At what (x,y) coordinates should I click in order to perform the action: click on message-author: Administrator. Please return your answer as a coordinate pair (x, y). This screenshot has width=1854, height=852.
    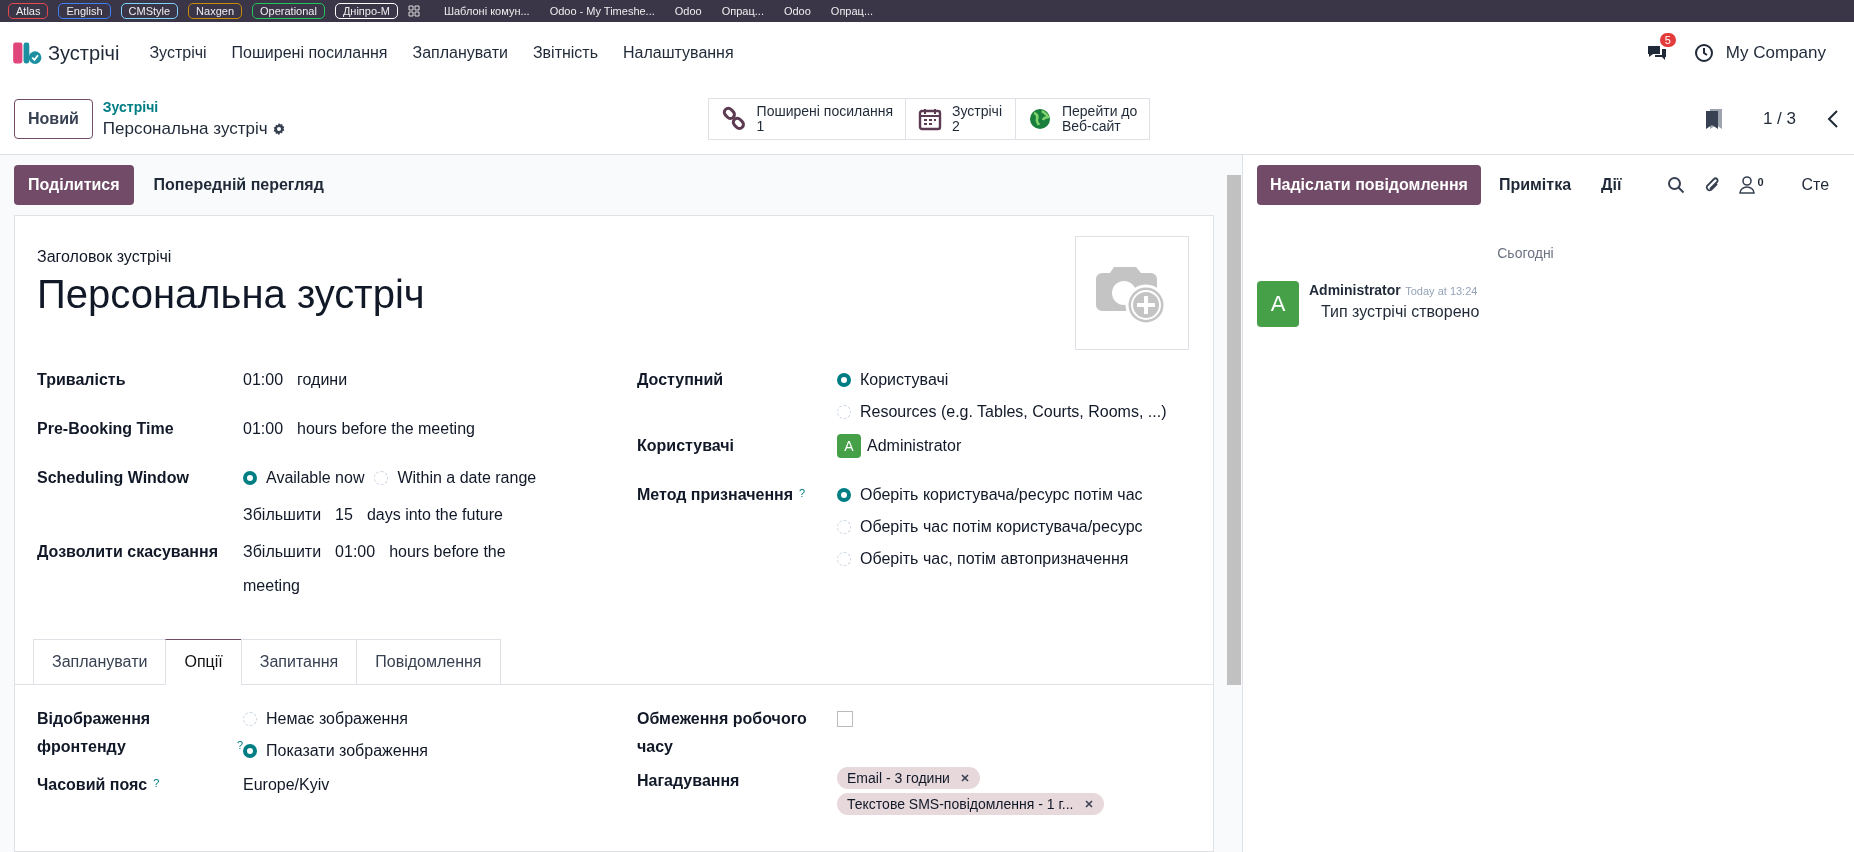
    Looking at the image, I should click on (1355, 290).